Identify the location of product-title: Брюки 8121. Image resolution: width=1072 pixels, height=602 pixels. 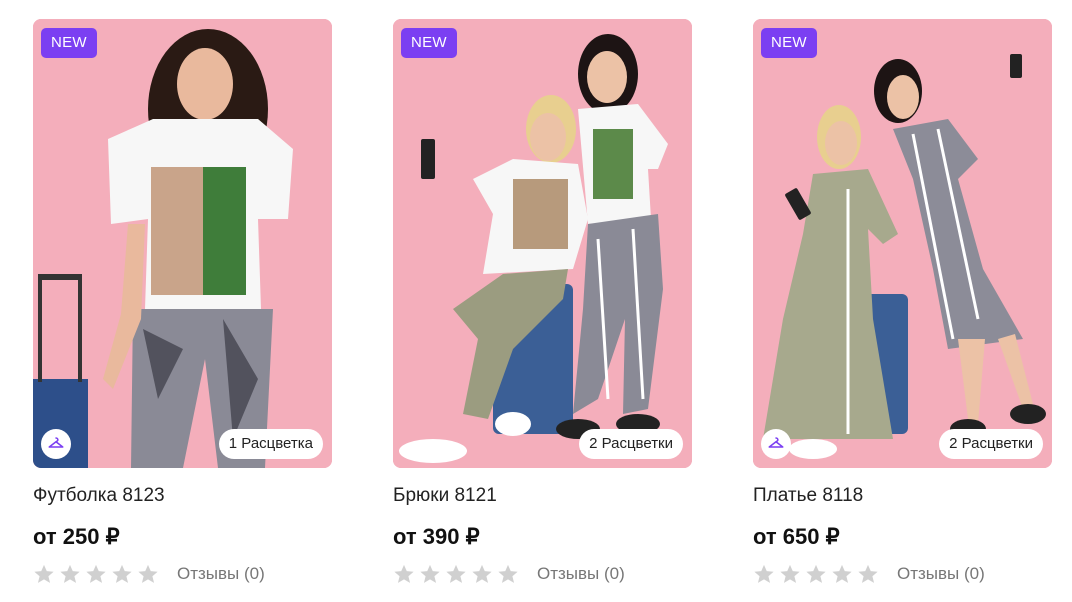
(542, 496).